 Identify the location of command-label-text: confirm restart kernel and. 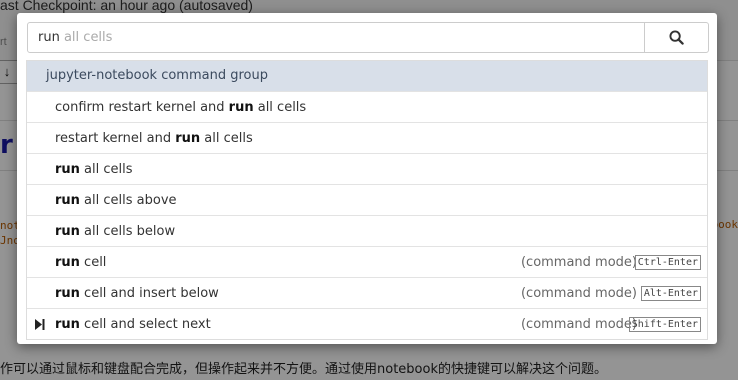
(142, 107).